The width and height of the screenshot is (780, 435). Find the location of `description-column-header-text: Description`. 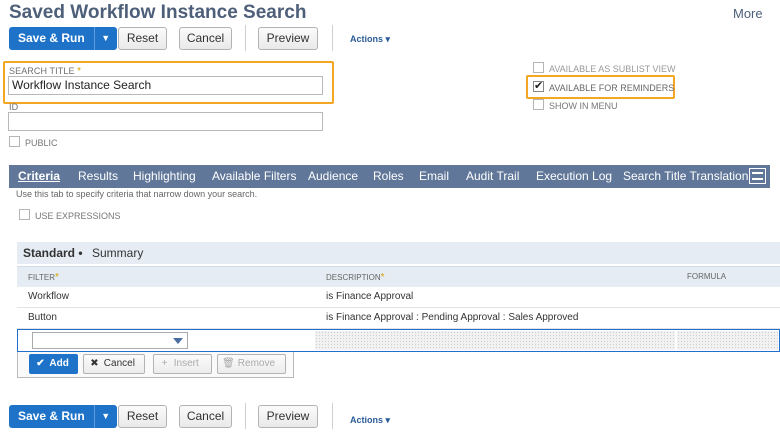

description-column-header-text: Description is located at coordinates (353, 277).